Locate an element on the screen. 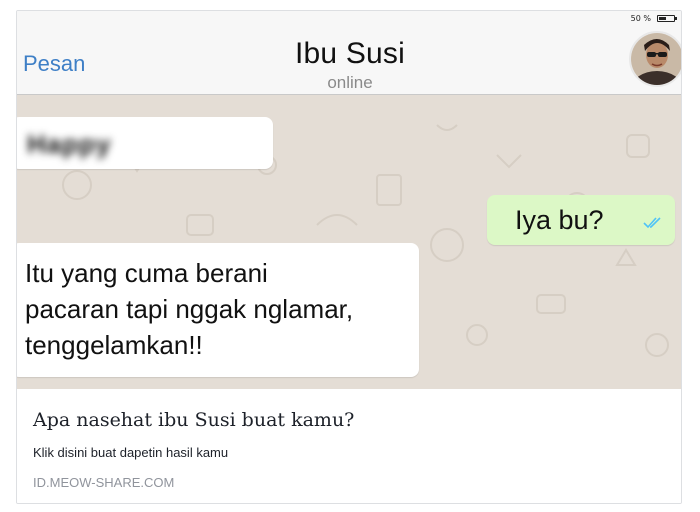 The height and width of the screenshot is (512, 700). status-bar: 50 % is located at coordinates (349, 18).